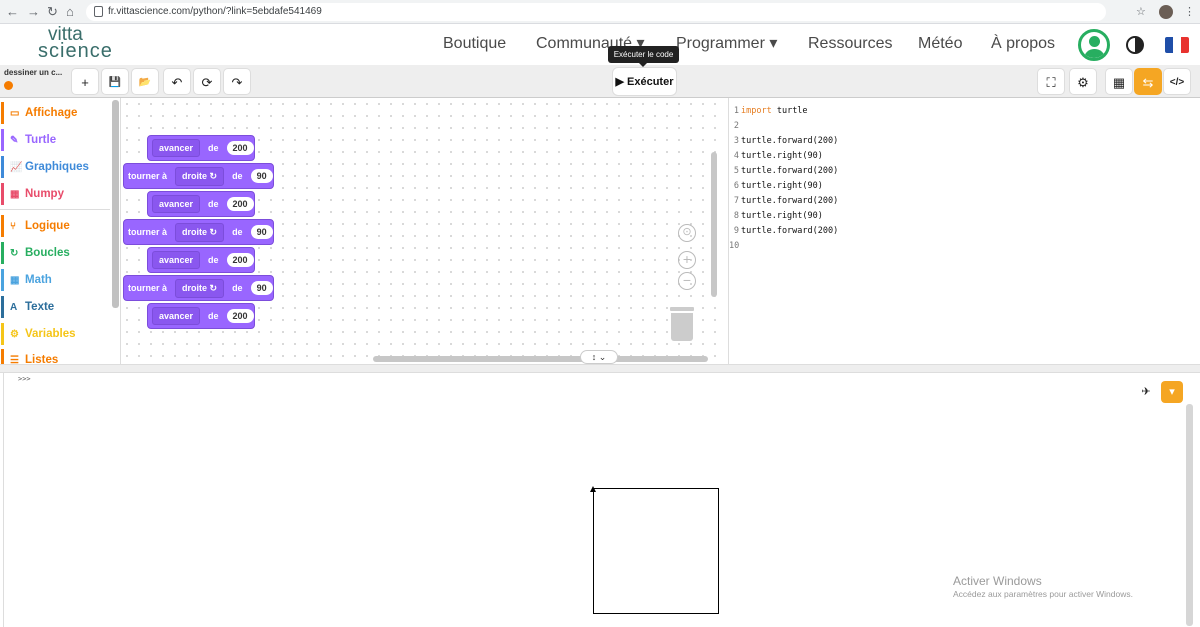 The image size is (1200, 627). What do you see at coordinates (56, 280) in the screenshot?
I see `sidebar-item-math: ▦ Math` at bounding box center [56, 280].